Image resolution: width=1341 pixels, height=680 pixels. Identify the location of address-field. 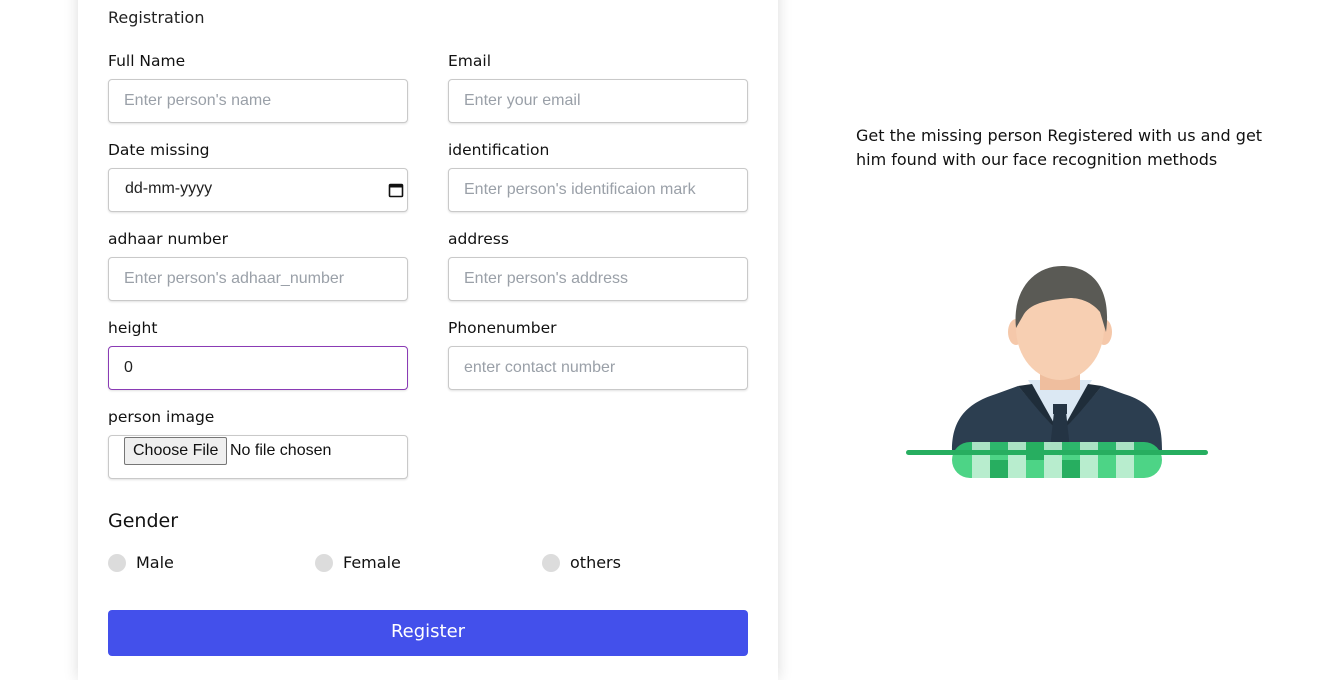
(598, 279).